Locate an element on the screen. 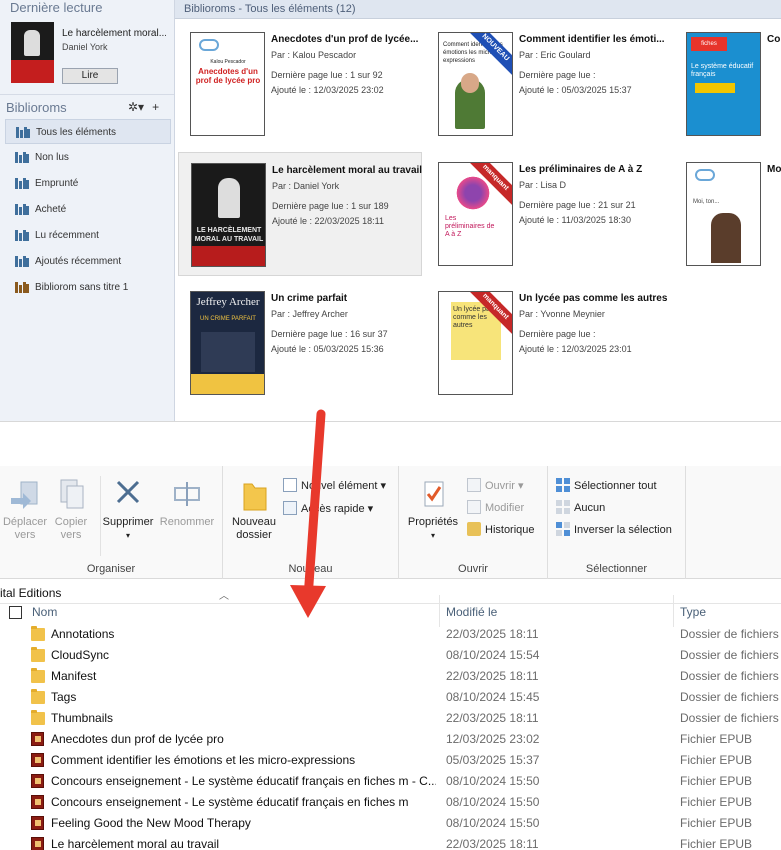 The image size is (781, 850). meta-value: 22/03/2025 18:11 is located at coordinates (349, 221).